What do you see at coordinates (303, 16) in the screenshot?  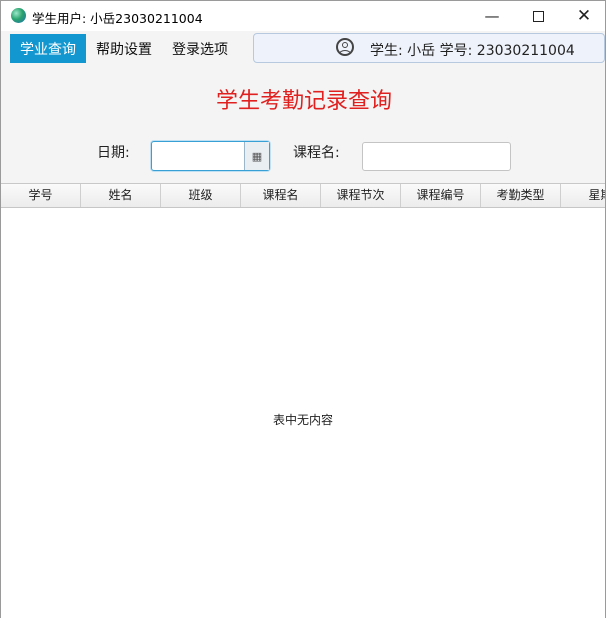 I see `title-bar: 学生用户: 小岳23030211004 — ✕` at bounding box center [303, 16].